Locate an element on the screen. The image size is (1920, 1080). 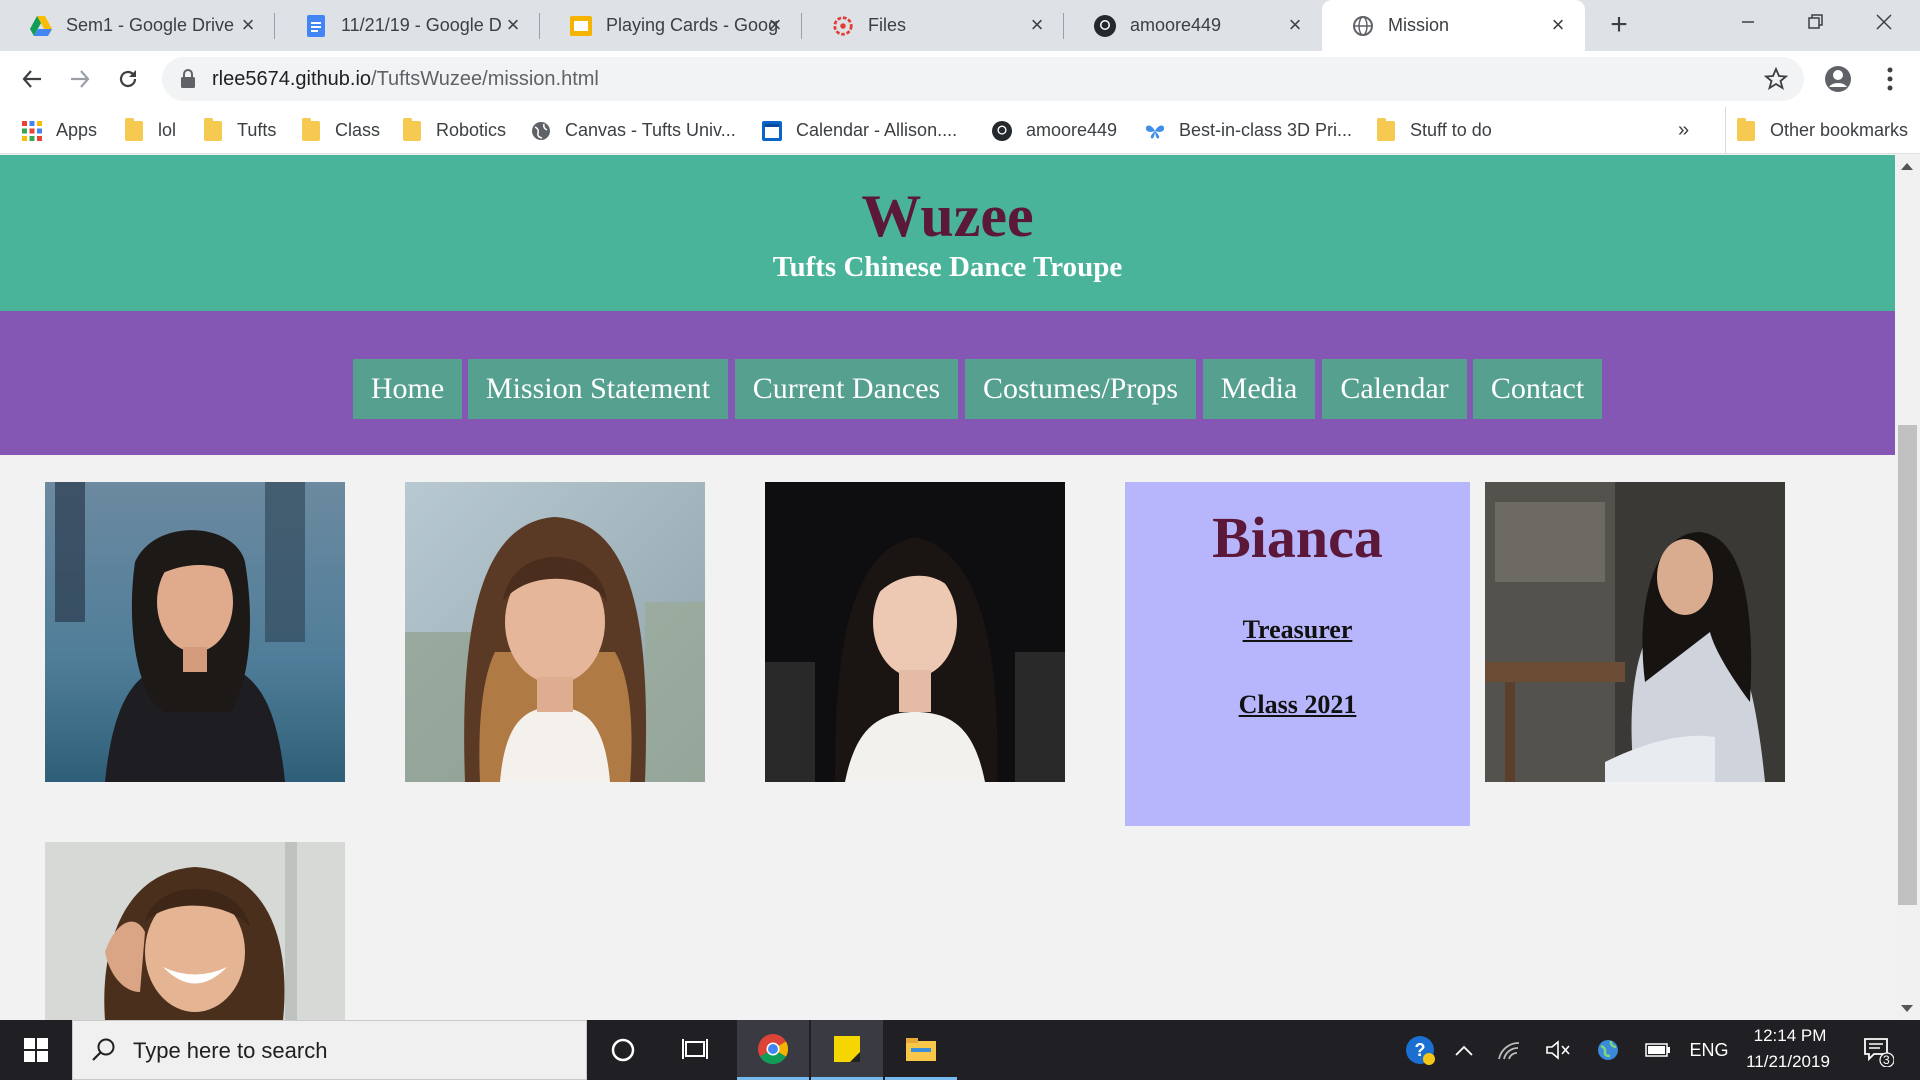
tab-canvas-files: Files × is located at coordinates (933, 25).